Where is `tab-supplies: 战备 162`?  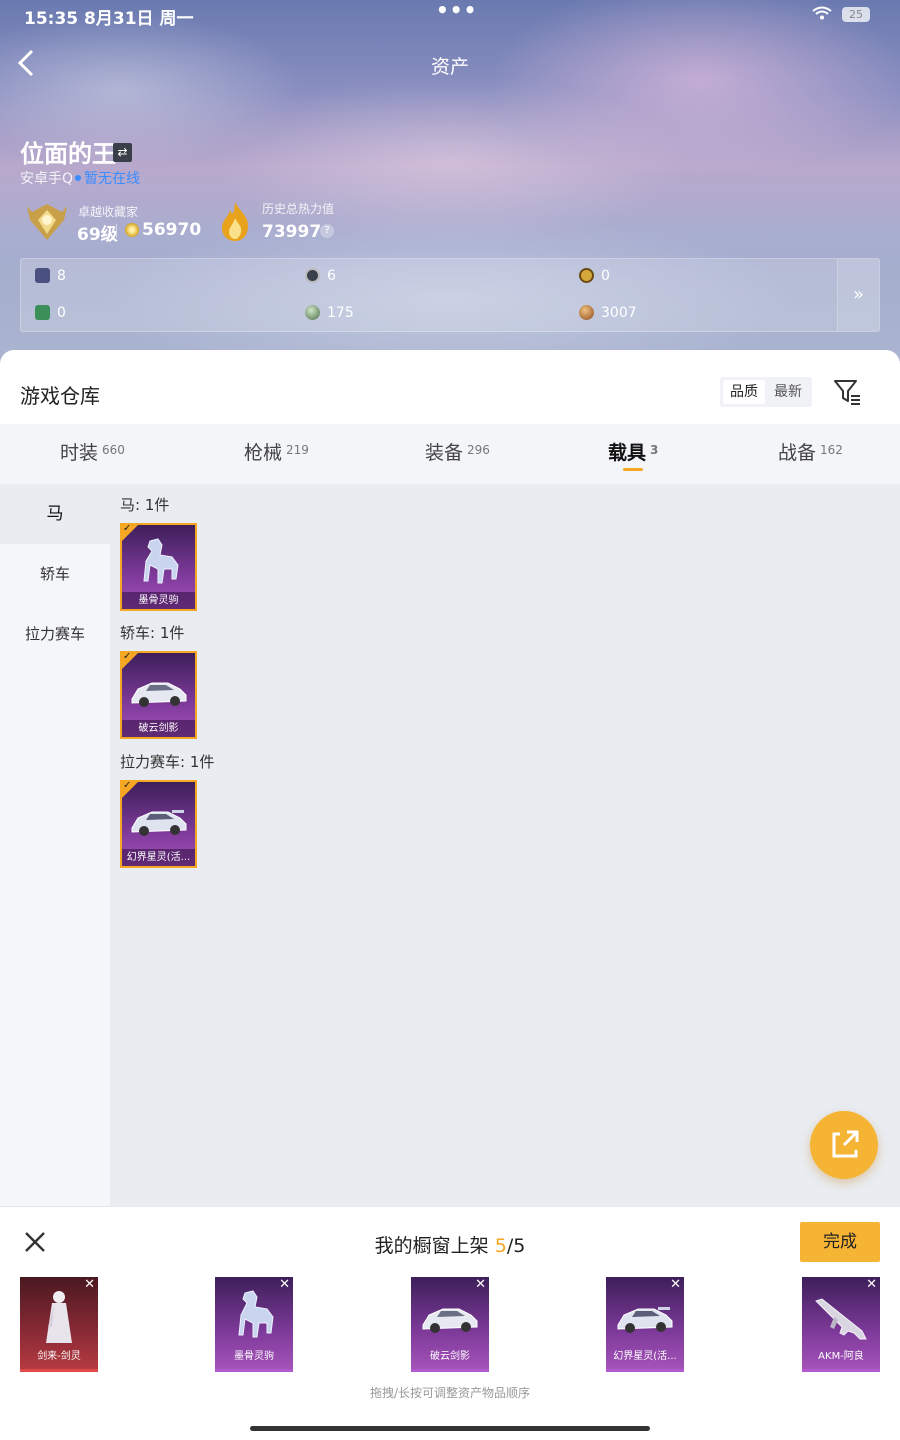
tab-supplies: 战备 162 is located at coordinates (810, 451).